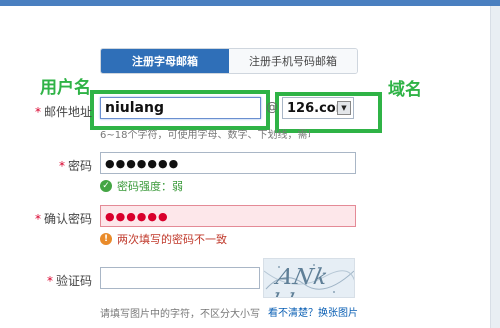 The image size is (500, 328). I want to click on scrollbar, so click(495, 167).